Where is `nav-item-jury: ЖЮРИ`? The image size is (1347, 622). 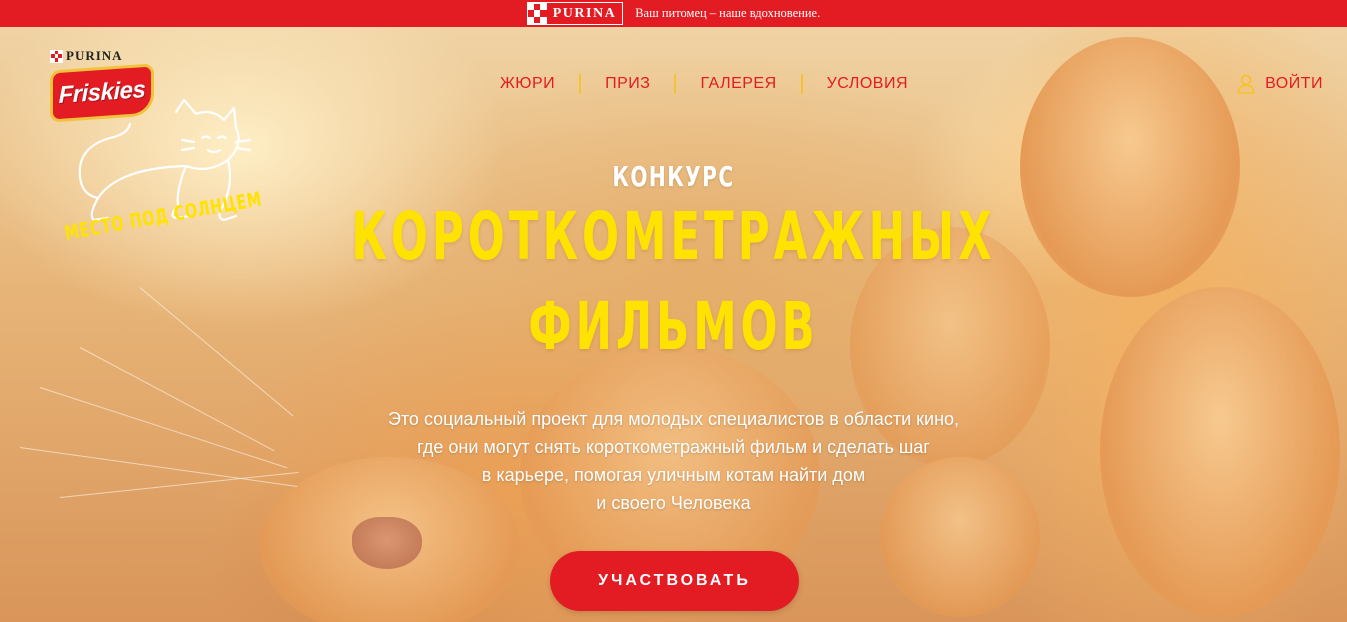 nav-item-jury: ЖЮРИ is located at coordinates (527, 84).